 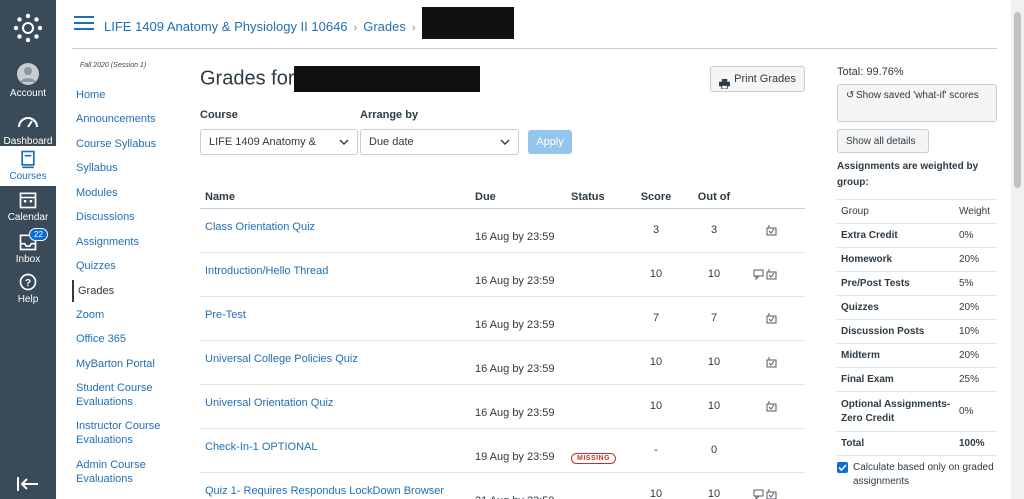 What do you see at coordinates (883, 141) in the screenshot?
I see `show-all-details-button: Show all details` at bounding box center [883, 141].